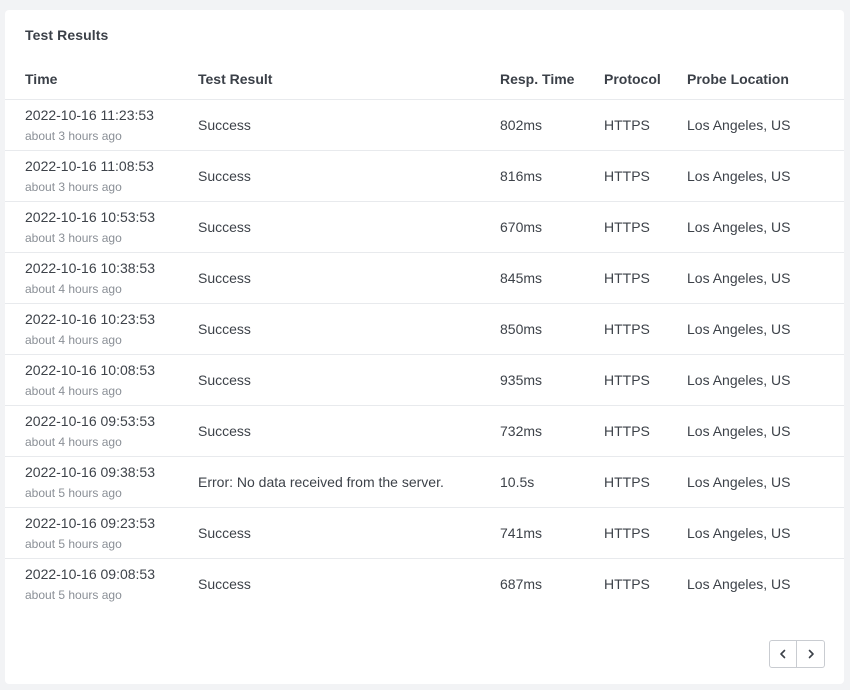 The height and width of the screenshot is (690, 850). I want to click on previous-page-button, so click(783, 654).